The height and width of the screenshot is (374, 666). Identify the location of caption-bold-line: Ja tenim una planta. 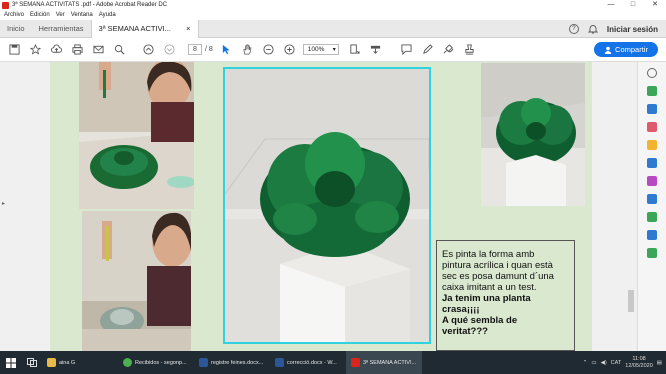
(486, 298).